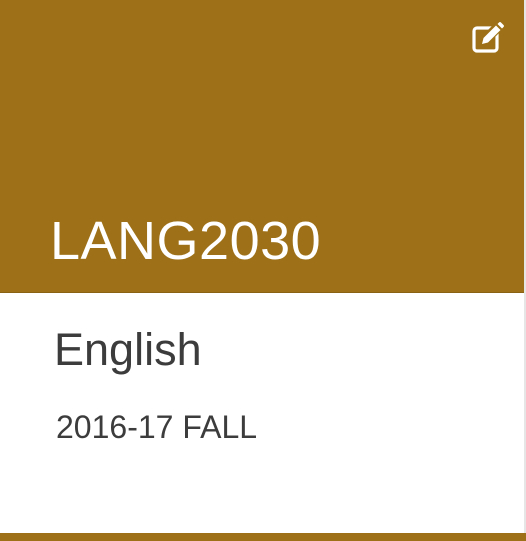 The width and height of the screenshot is (526, 541). Describe the element at coordinates (157, 427) in the screenshot. I see `course-term: 2016-17 FALL` at that location.